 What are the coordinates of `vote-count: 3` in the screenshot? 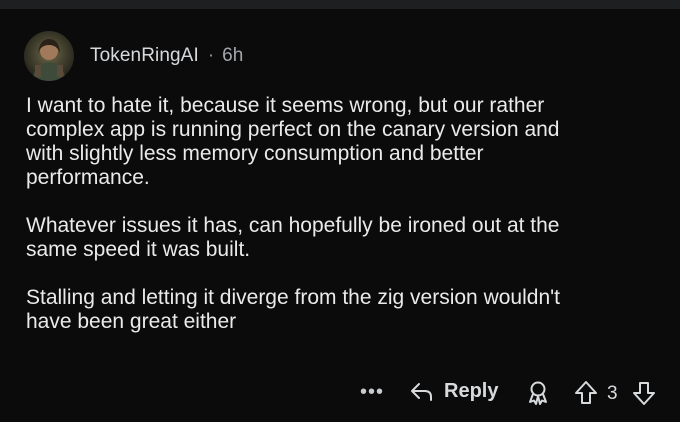 It's located at (612, 393).